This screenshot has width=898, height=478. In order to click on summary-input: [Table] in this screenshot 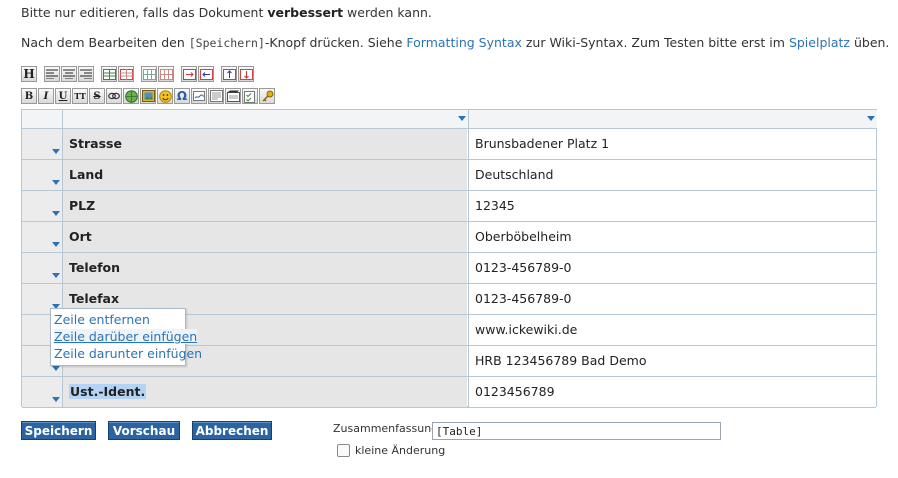, I will do `click(576, 431)`.